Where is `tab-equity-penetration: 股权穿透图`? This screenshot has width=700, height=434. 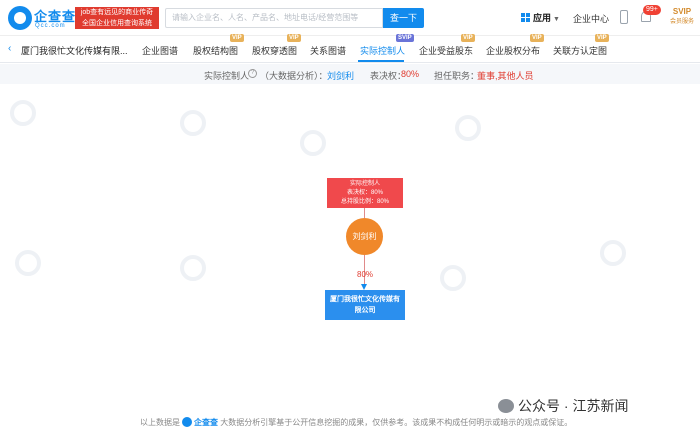
tab-equity-penetration: 股权穿透图 is located at coordinates (274, 50).